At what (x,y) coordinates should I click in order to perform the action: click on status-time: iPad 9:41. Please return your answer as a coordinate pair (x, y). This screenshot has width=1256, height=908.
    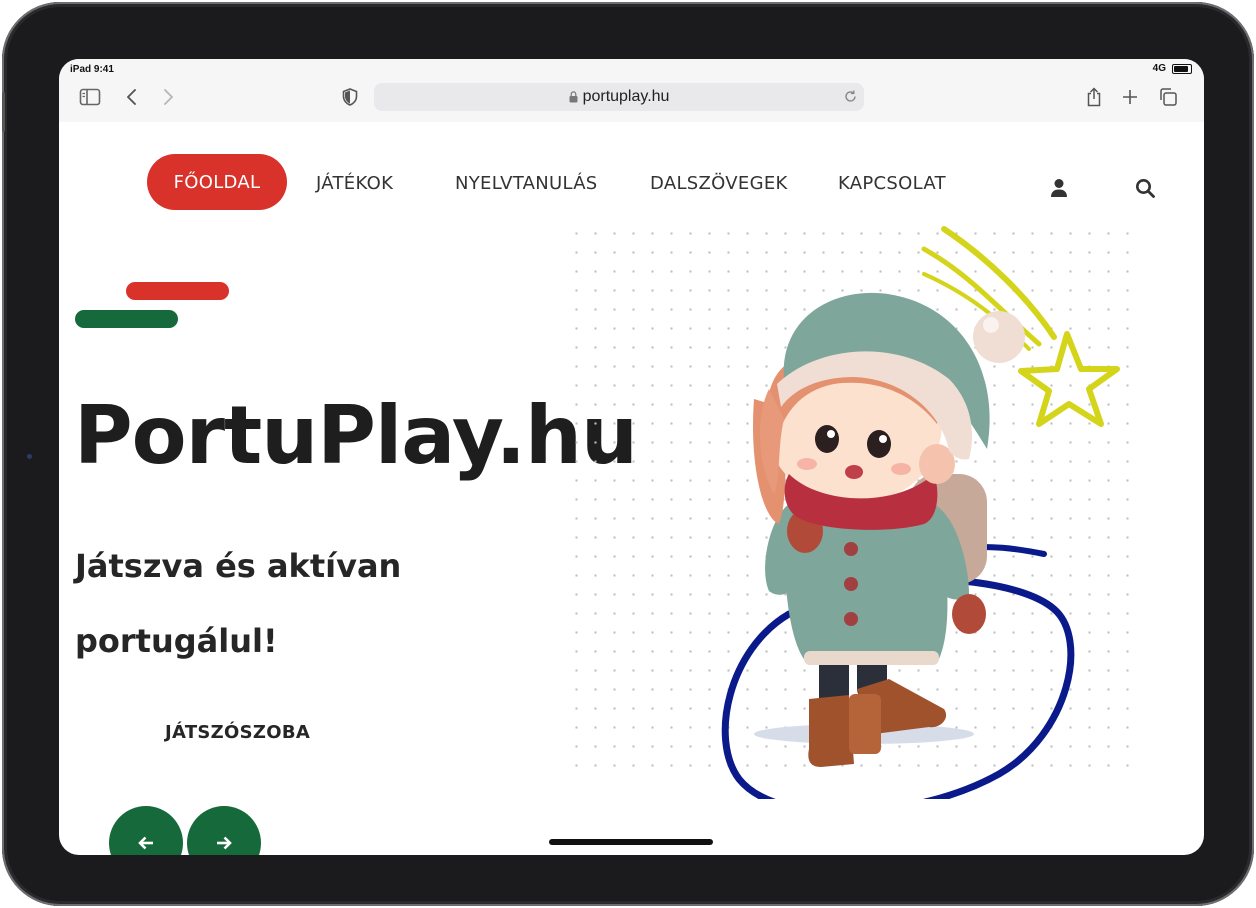
    Looking at the image, I should click on (92, 69).